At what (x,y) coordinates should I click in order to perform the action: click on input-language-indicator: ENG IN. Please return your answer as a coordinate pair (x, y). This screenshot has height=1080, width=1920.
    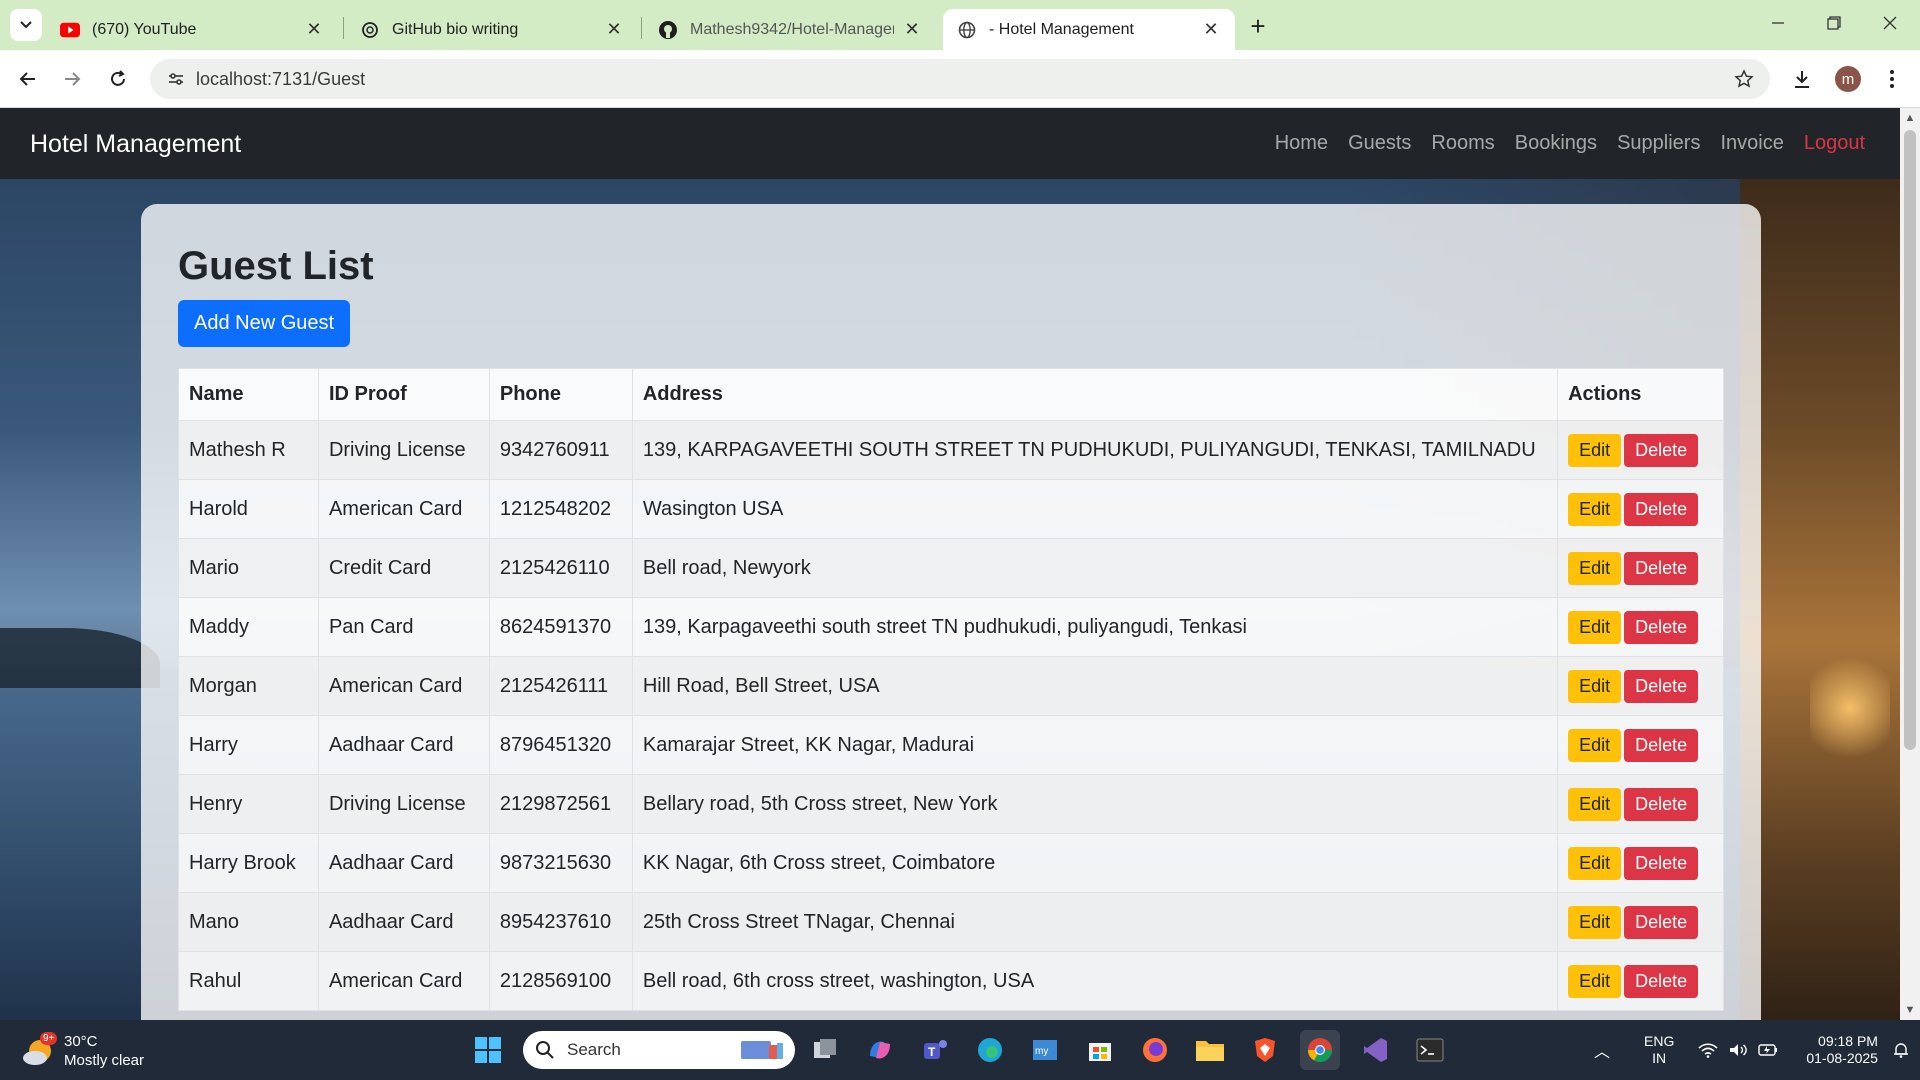
    Looking at the image, I should click on (1659, 1050).